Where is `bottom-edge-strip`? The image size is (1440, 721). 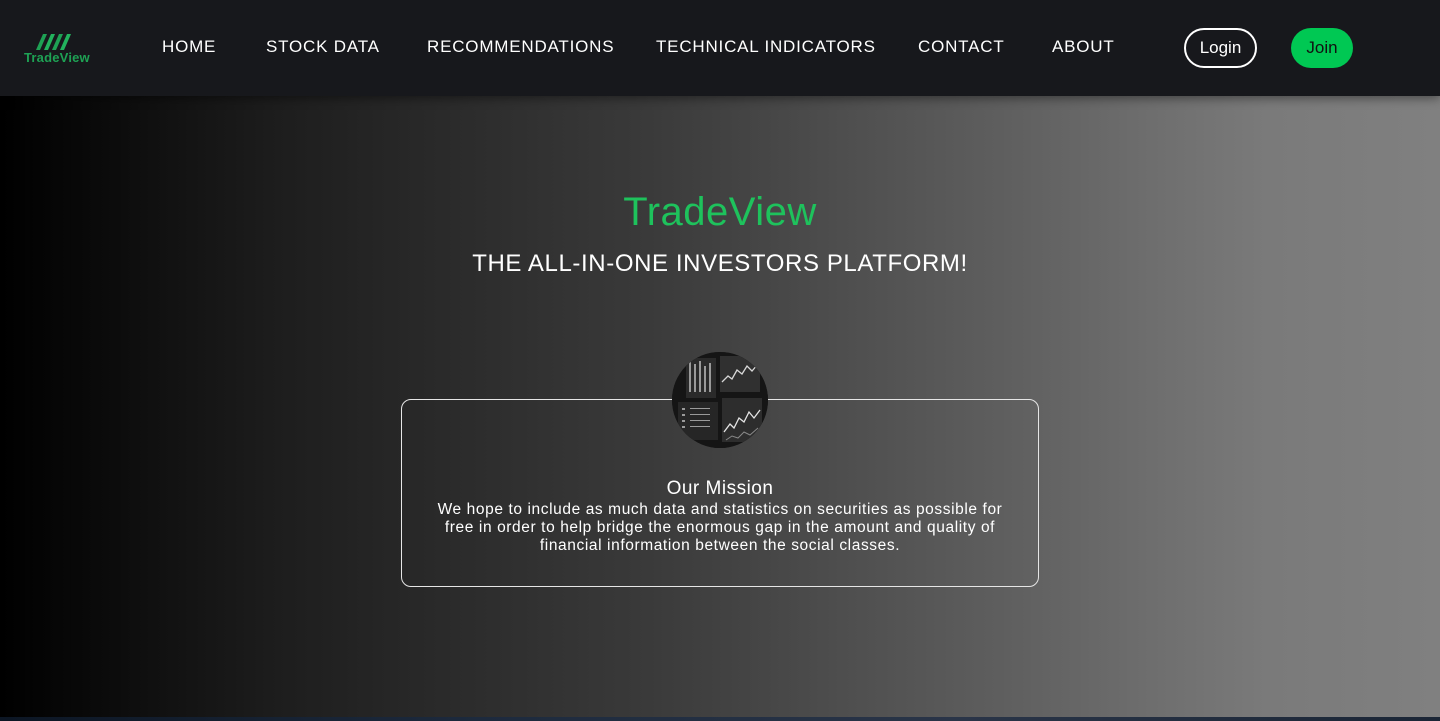 bottom-edge-strip is located at coordinates (720, 719).